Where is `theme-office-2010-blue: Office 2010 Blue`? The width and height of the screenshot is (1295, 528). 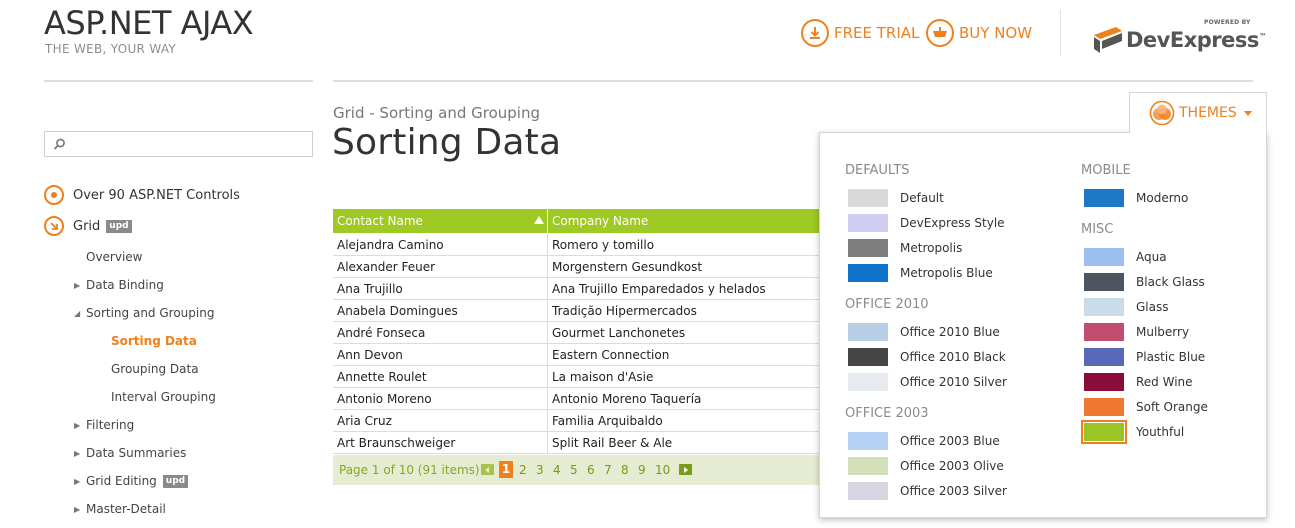 theme-office-2010-blue: Office 2010 Blue is located at coordinates (924, 332).